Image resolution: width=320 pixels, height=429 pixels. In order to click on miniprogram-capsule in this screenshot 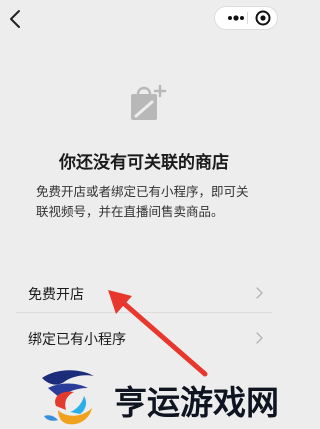, I will do `click(246, 18)`.